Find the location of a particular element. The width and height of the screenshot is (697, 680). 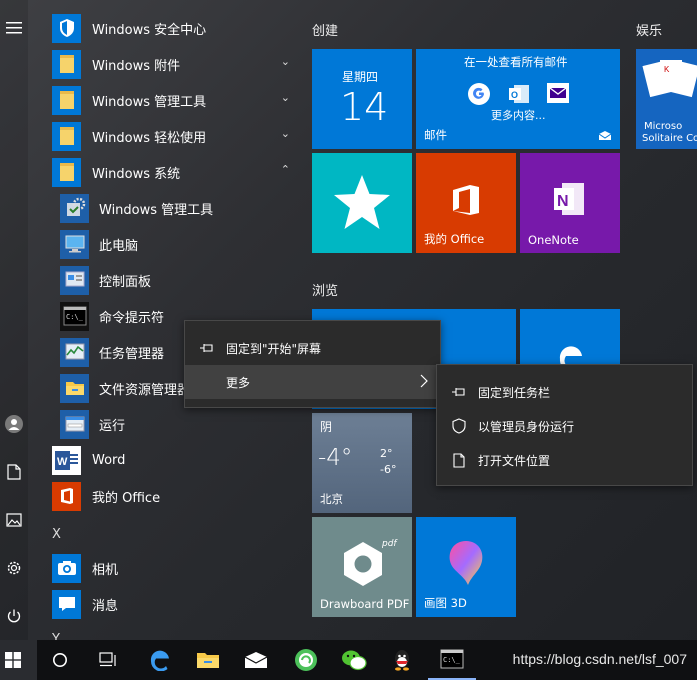

documents-button is located at coordinates (14, 472).